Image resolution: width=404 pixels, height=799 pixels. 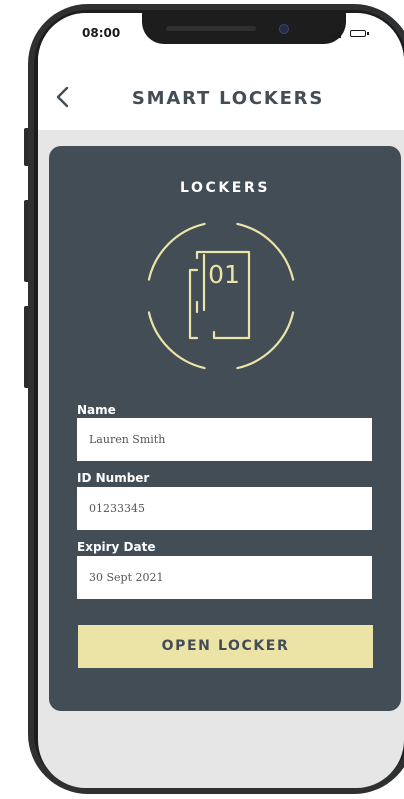 What do you see at coordinates (211, 28) in the screenshot?
I see `speaker-grille` at bounding box center [211, 28].